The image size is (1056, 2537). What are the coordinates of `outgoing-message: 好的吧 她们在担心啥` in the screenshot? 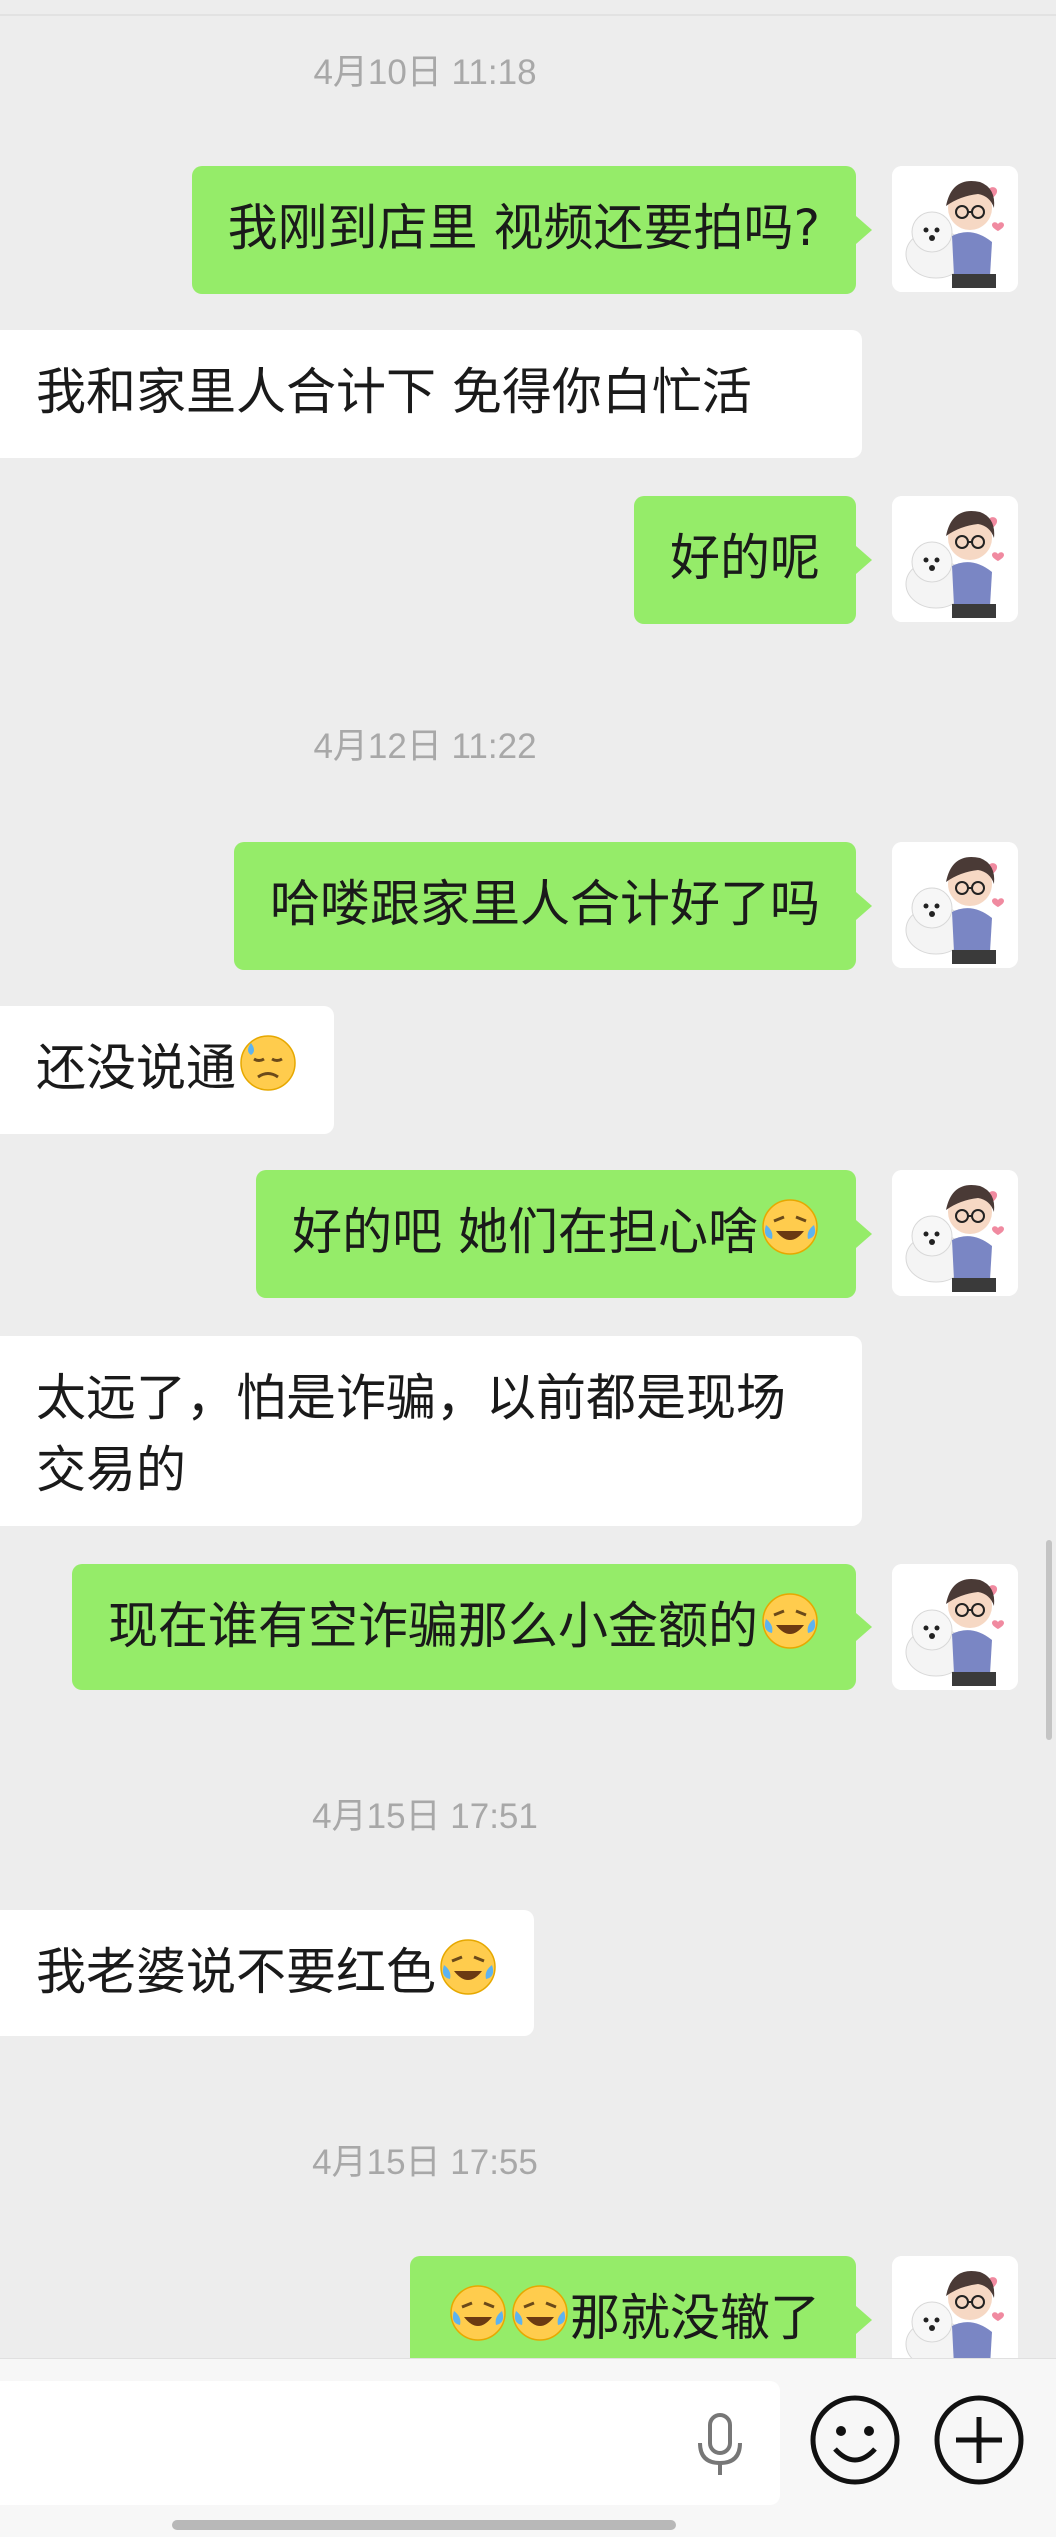 It's located at (564, 1234).